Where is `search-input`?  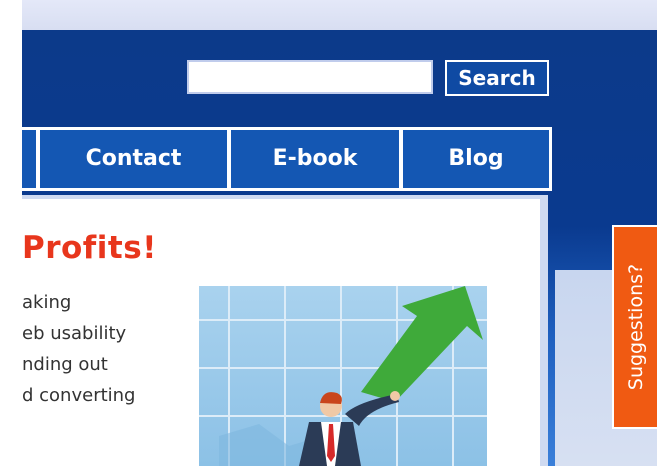
search-input is located at coordinates (310, 77).